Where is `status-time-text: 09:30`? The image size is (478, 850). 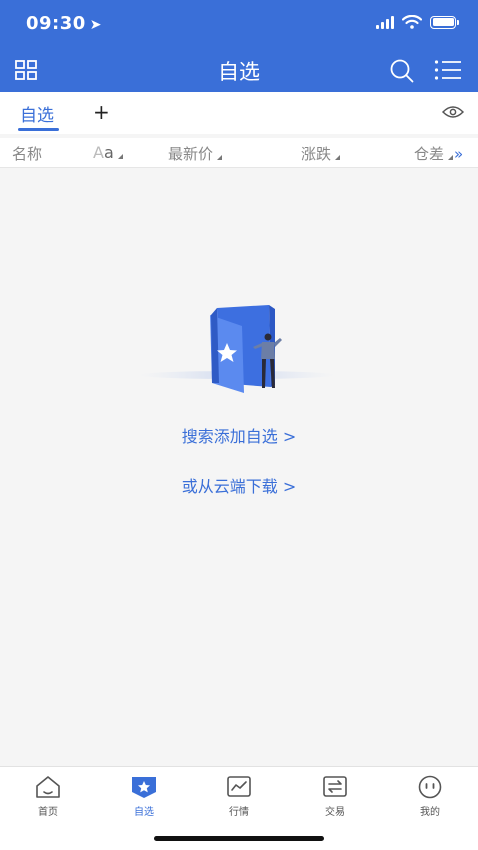 status-time-text: 09:30 is located at coordinates (56, 23).